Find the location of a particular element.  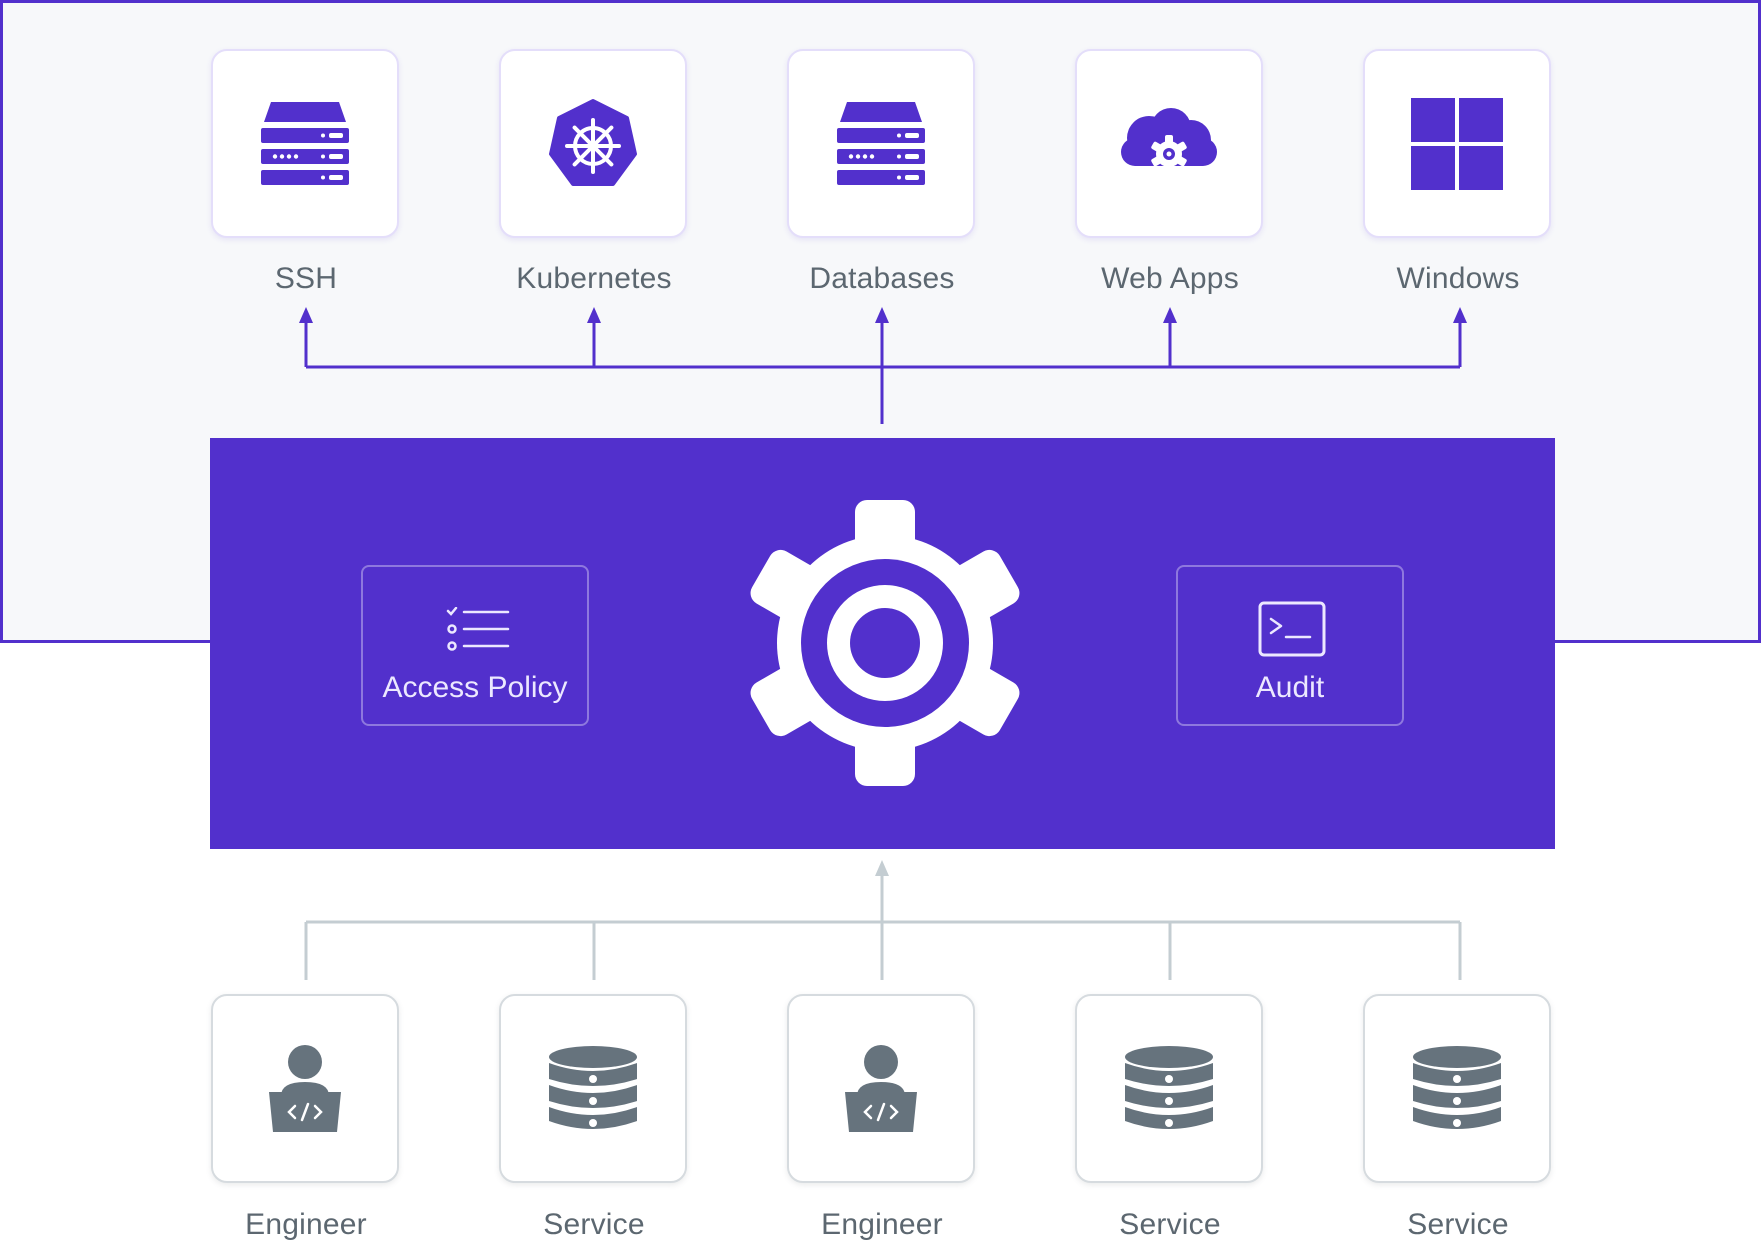

target-card-databases is located at coordinates (881, 143).